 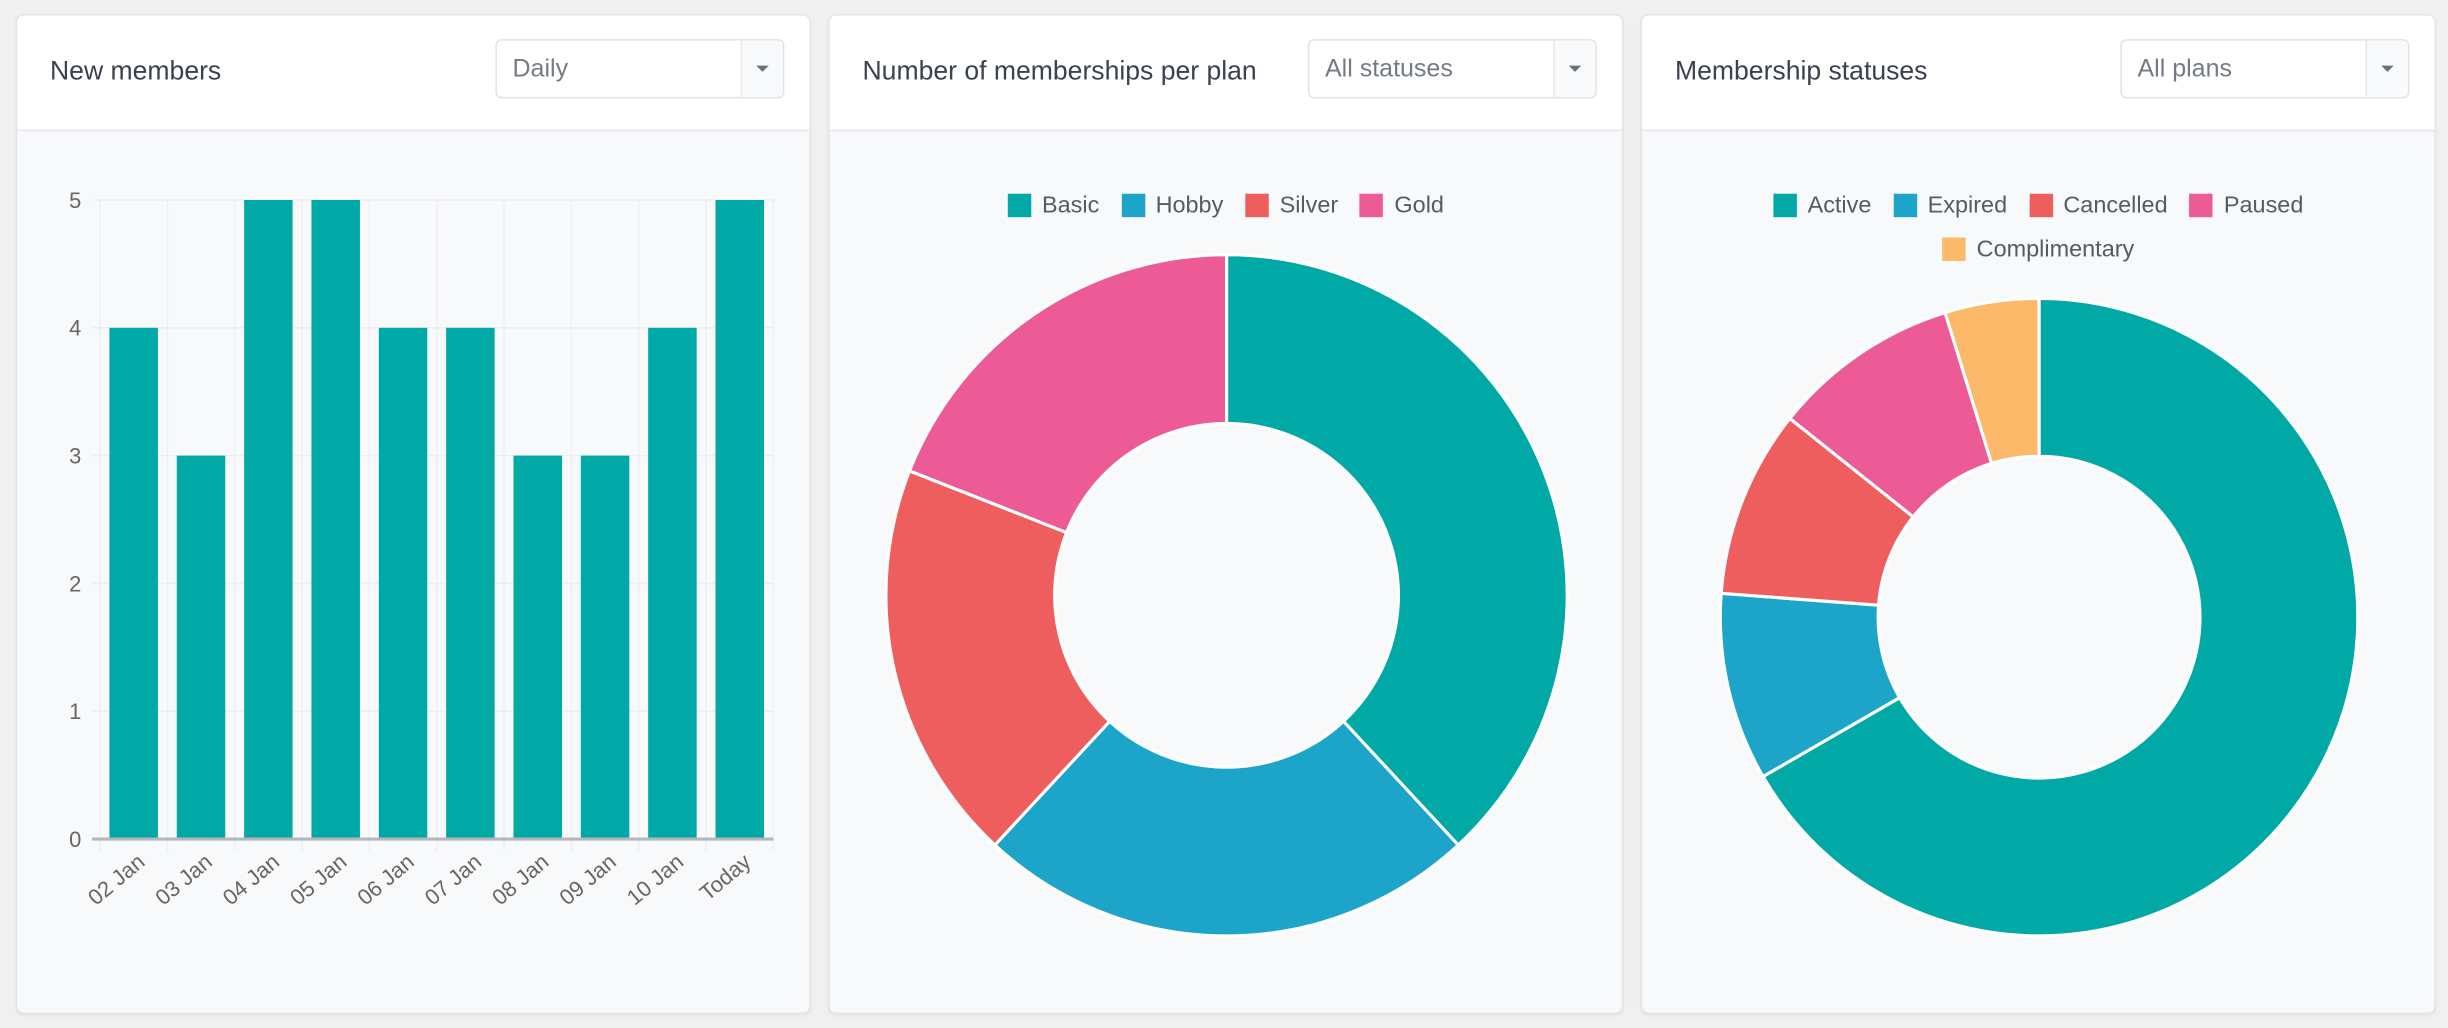 What do you see at coordinates (1068, 394) in the screenshot?
I see `donut-segment-gold` at bounding box center [1068, 394].